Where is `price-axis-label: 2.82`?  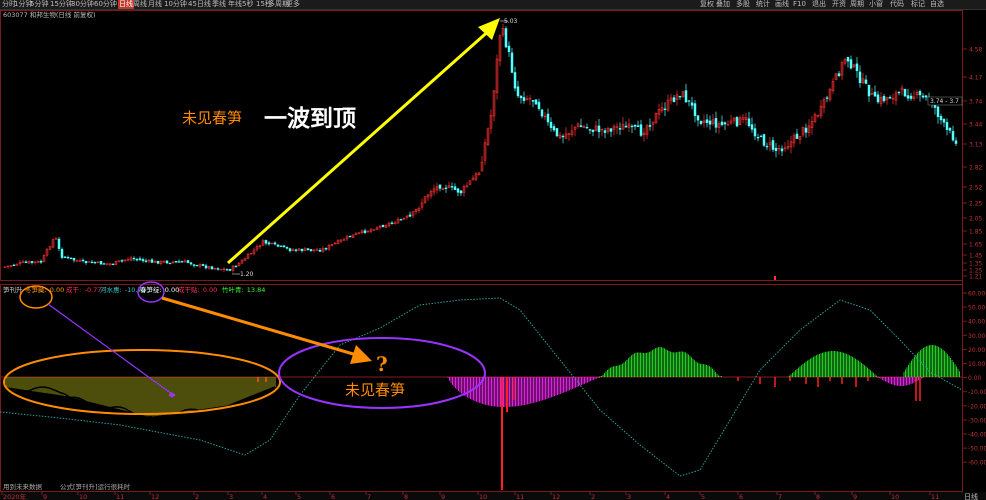
price-axis-label: 2.82 is located at coordinates (976, 168).